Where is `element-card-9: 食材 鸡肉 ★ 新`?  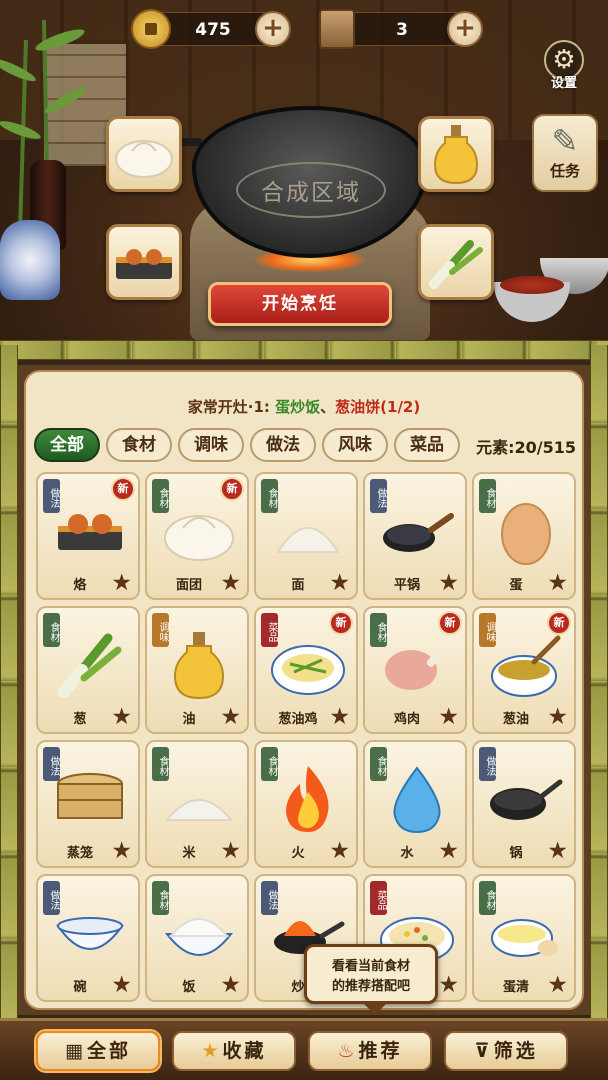
element-card-9: 食材 鸡肉 ★ 新 is located at coordinates (415, 670).